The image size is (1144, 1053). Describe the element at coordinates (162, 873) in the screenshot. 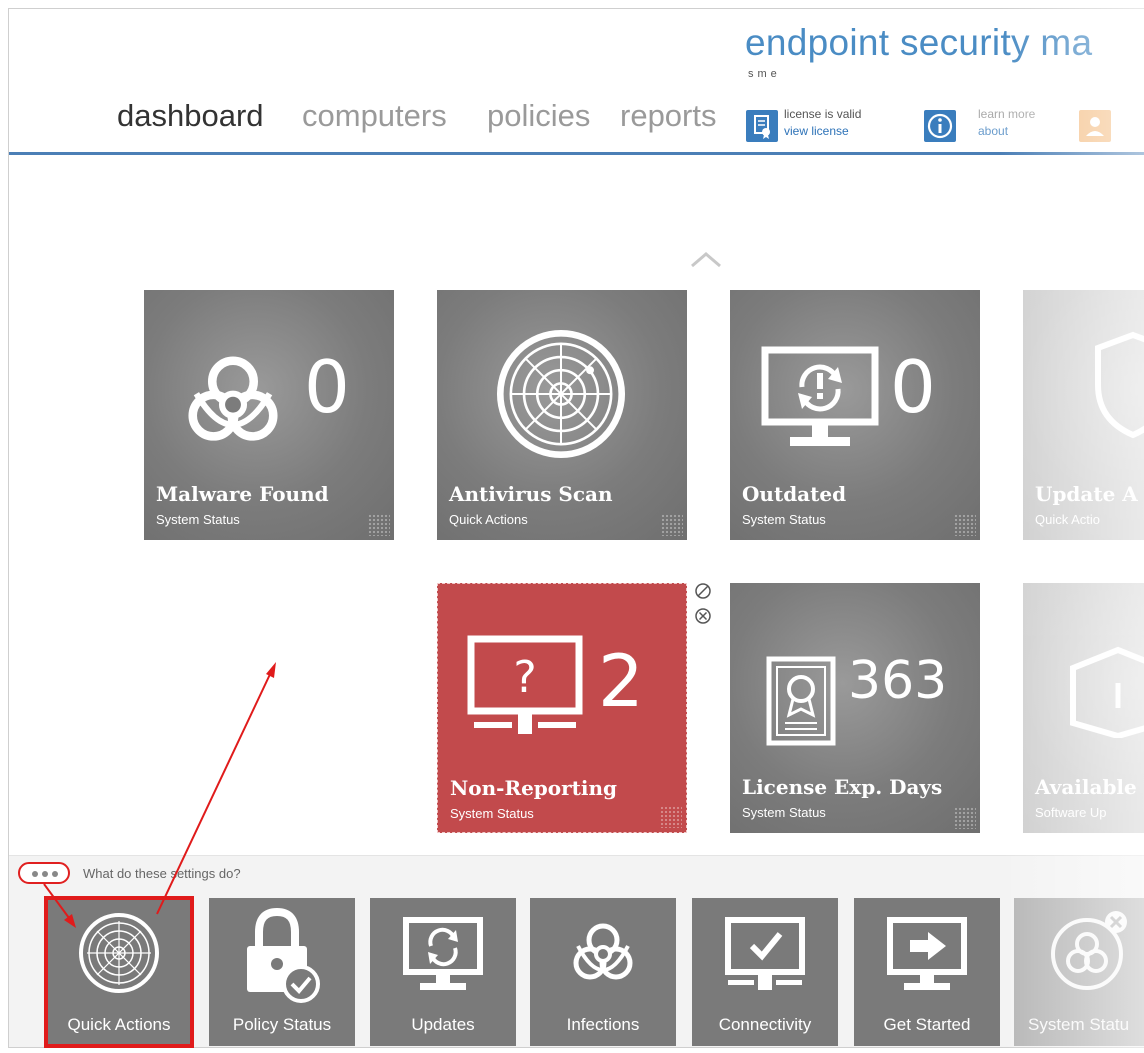

I see `settings-help-link: What do these settings do?` at that location.